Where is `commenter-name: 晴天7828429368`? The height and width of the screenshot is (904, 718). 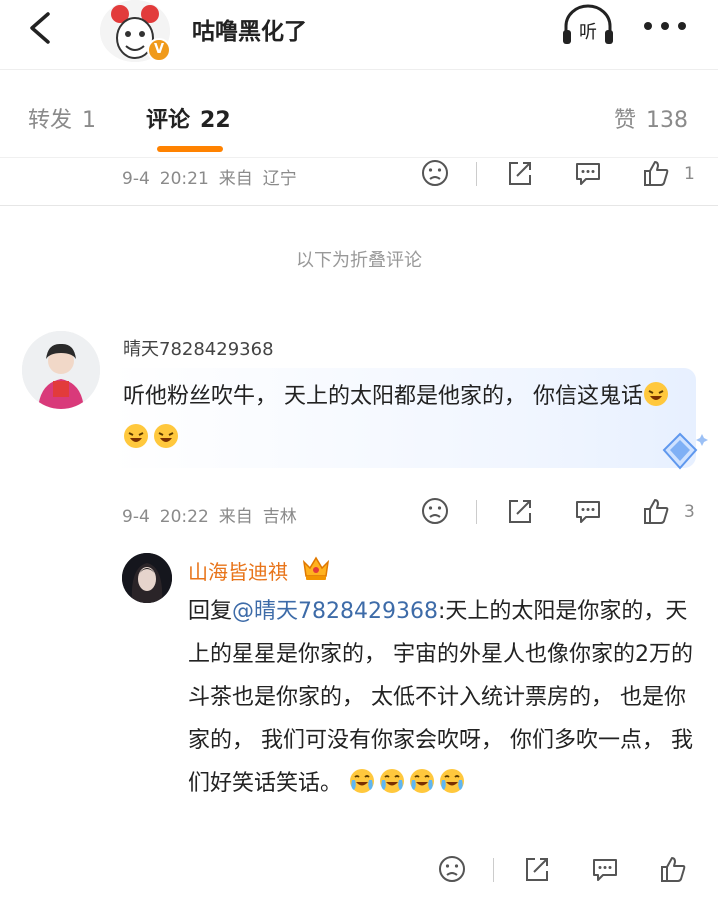 commenter-name: 晴天7828429368 is located at coordinates (198, 348).